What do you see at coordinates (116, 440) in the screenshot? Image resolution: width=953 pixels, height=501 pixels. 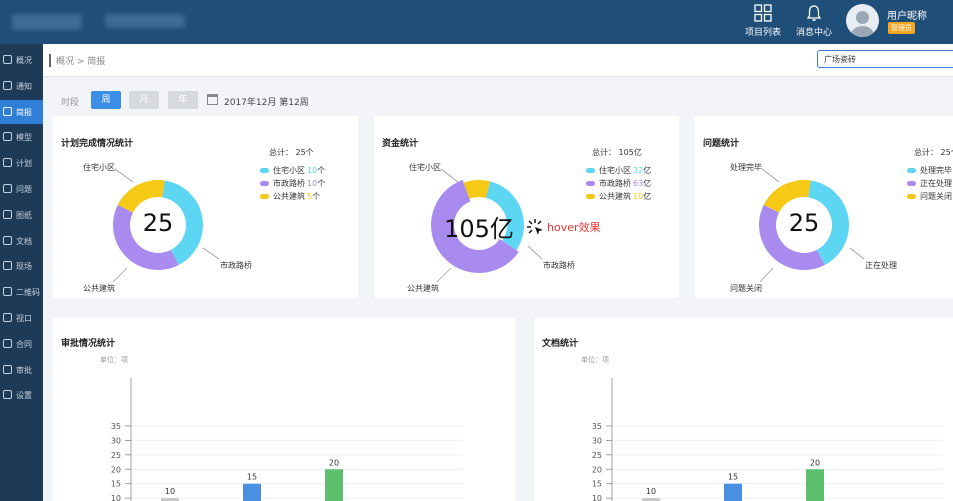 I see `y-tick-label: 30` at bounding box center [116, 440].